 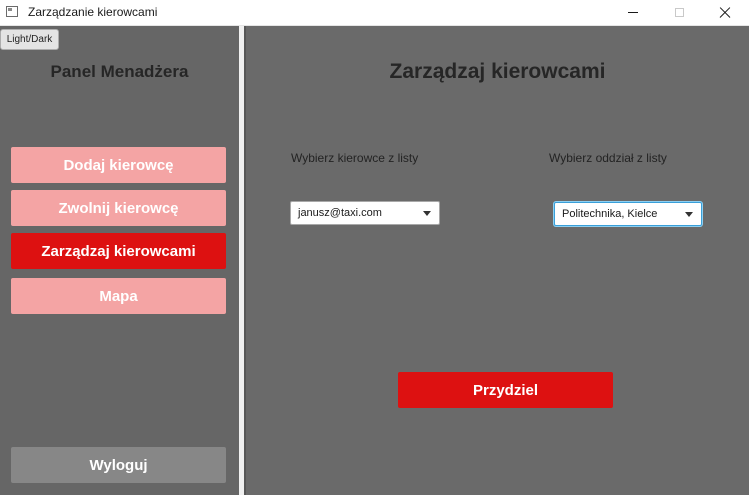 I want to click on minimize-button, so click(x=633, y=12).